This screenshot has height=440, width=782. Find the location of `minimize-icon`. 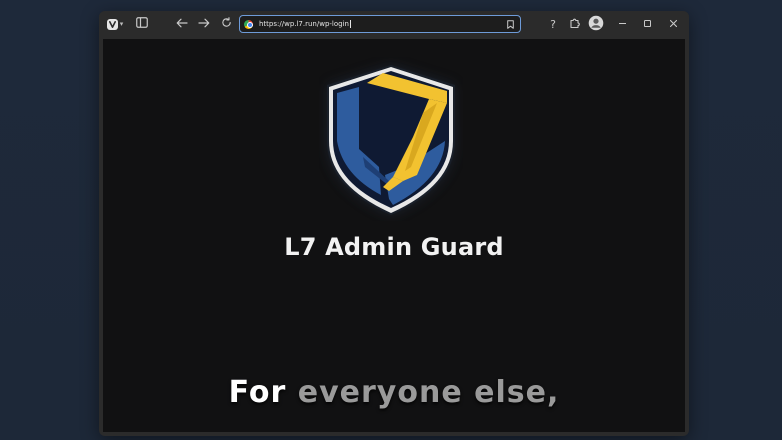

minimize-icon is located at coordinates (622, 24).